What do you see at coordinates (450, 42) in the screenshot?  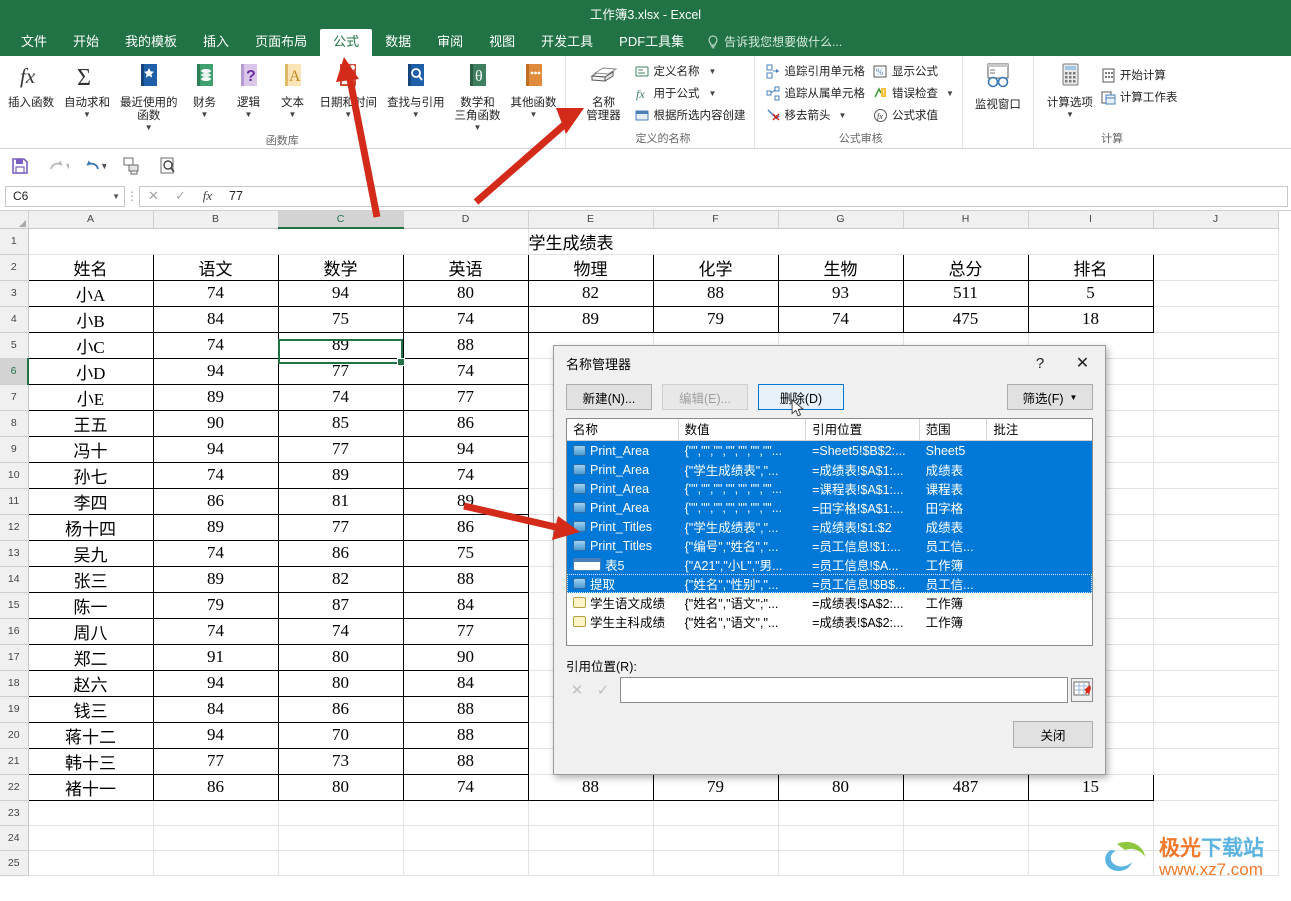 I see `tab-review: 审阅` at bounding box center [450, 42].